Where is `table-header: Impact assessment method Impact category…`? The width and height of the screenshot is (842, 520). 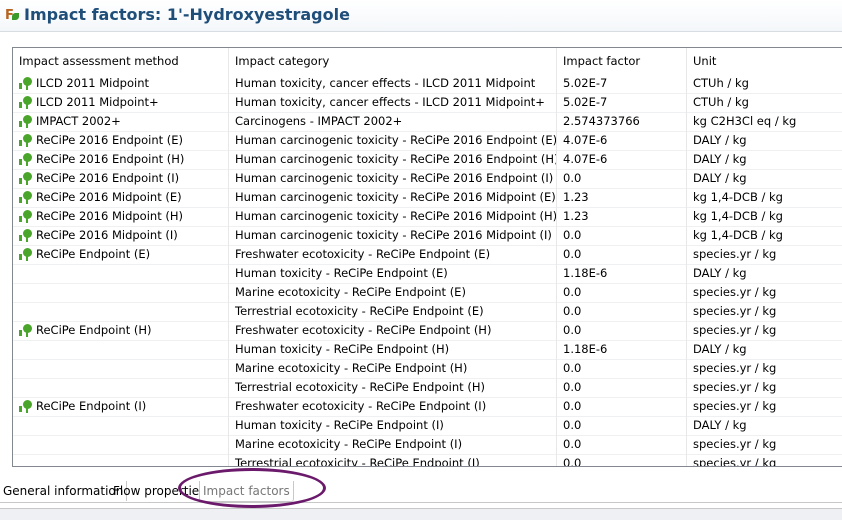
table-header: Impact assessment method Impact category… is located at coordinates (427, 61).